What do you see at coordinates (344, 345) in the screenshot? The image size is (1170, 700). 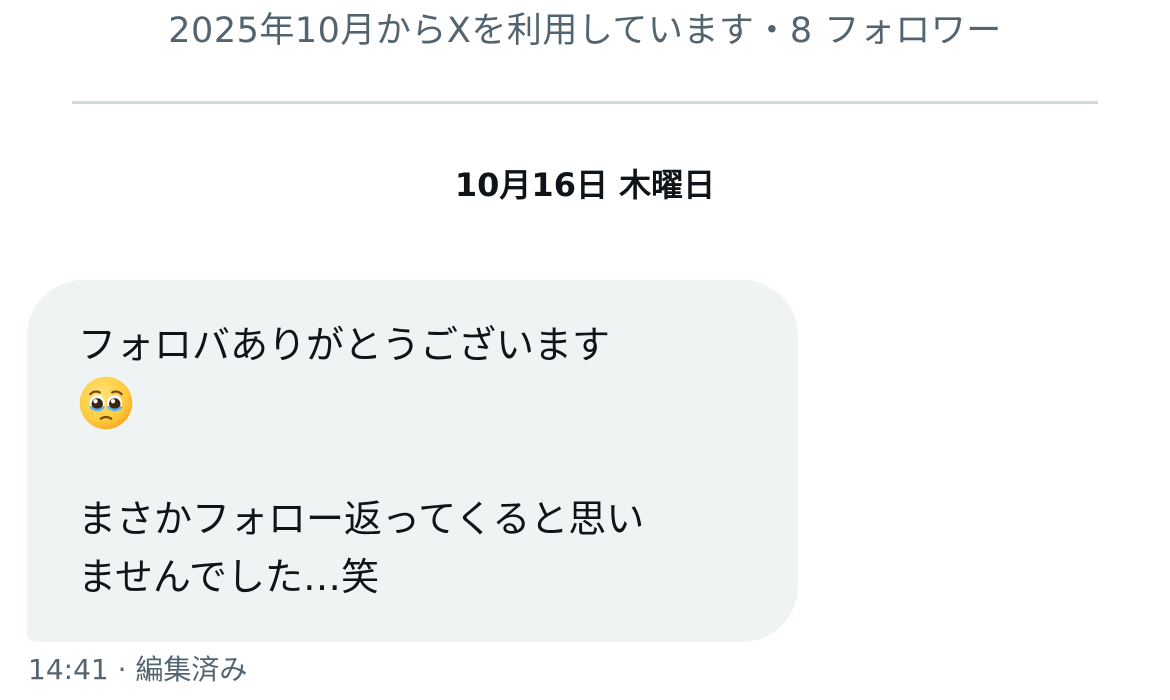 I see `message-text-line: フォロバありがとうございます` at bounding box center [344, 345].